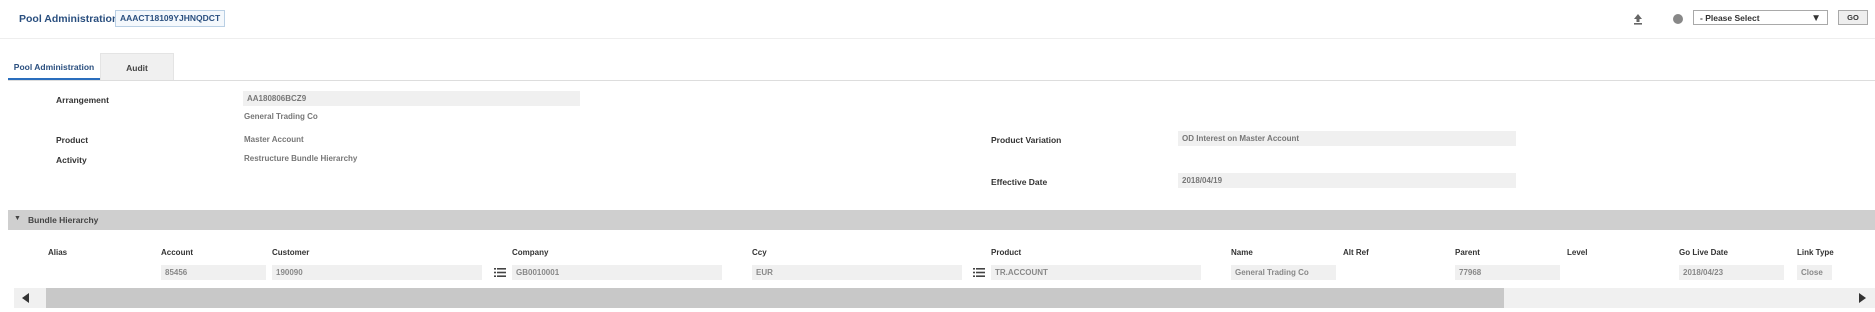 Image resolution: width=1875 pixels, height=312 pixels. Describe the element at coordinates (63, 220) in the screenshot. I see `section-title: Bundle Hierarchy` at that location.